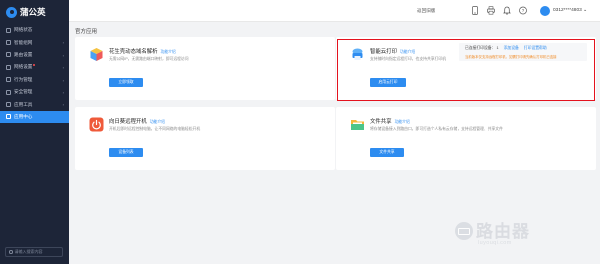 The height and width of the screenshot is (264, 600). Describe the element at coordinates (387, 152) in the screenshot. I see `file-share-button: 文件共享` at that location.